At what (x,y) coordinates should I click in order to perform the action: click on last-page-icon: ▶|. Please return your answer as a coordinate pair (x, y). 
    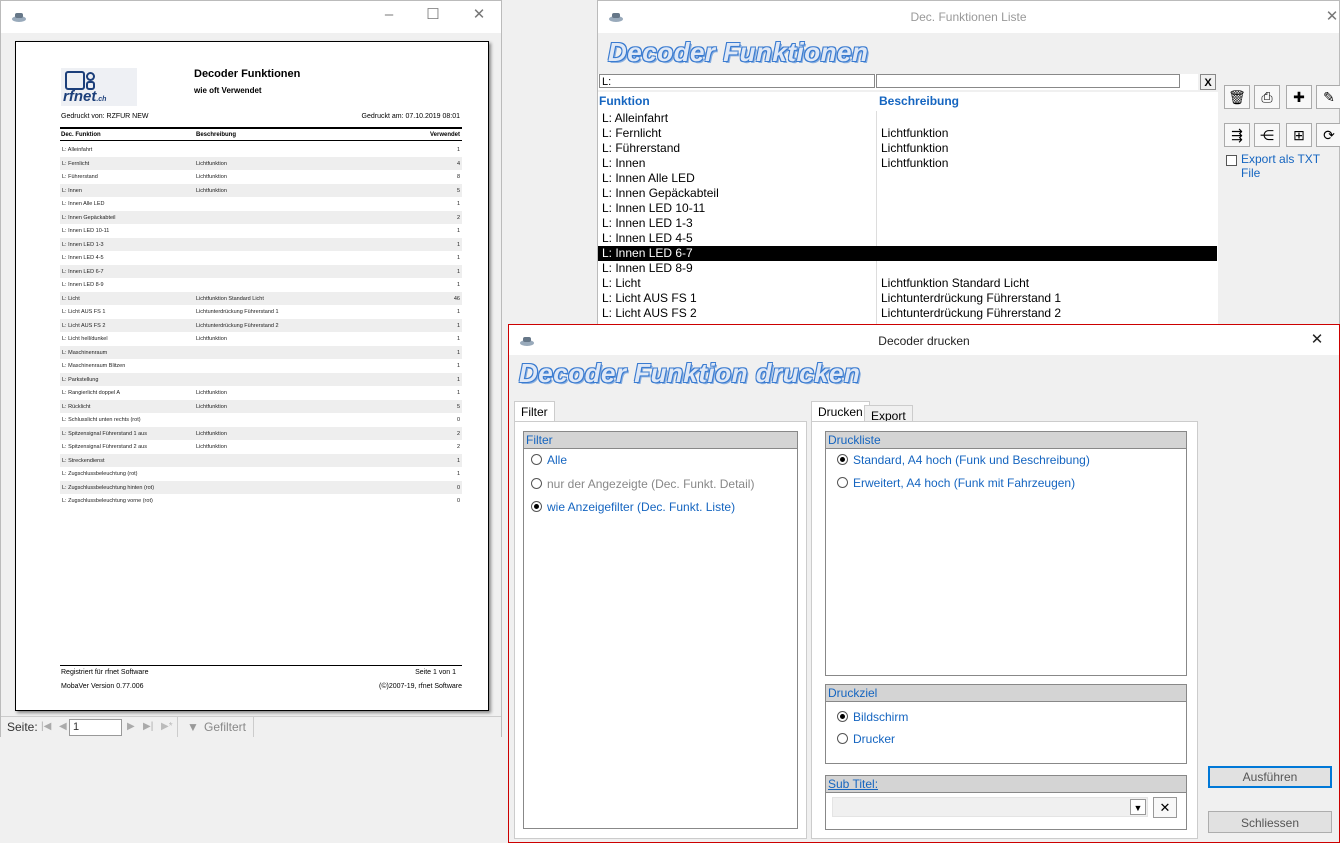
    Looking at the image, I should click on (148, 726).